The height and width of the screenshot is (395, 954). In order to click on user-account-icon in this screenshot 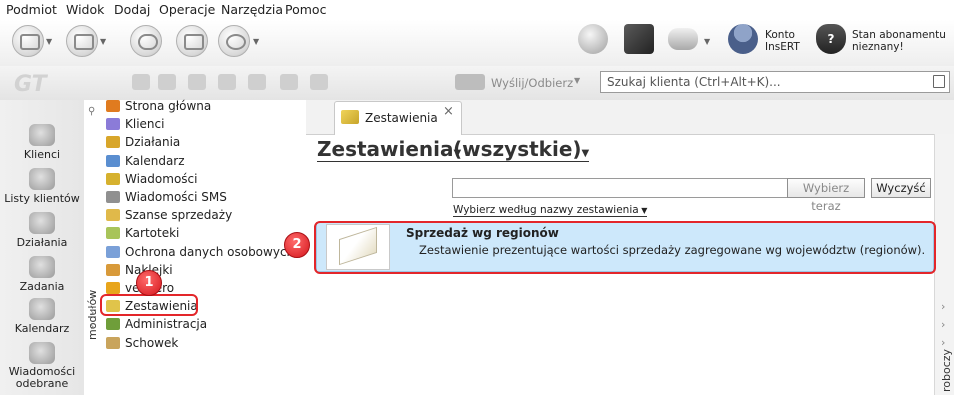, I will do `click(743, 39)`.